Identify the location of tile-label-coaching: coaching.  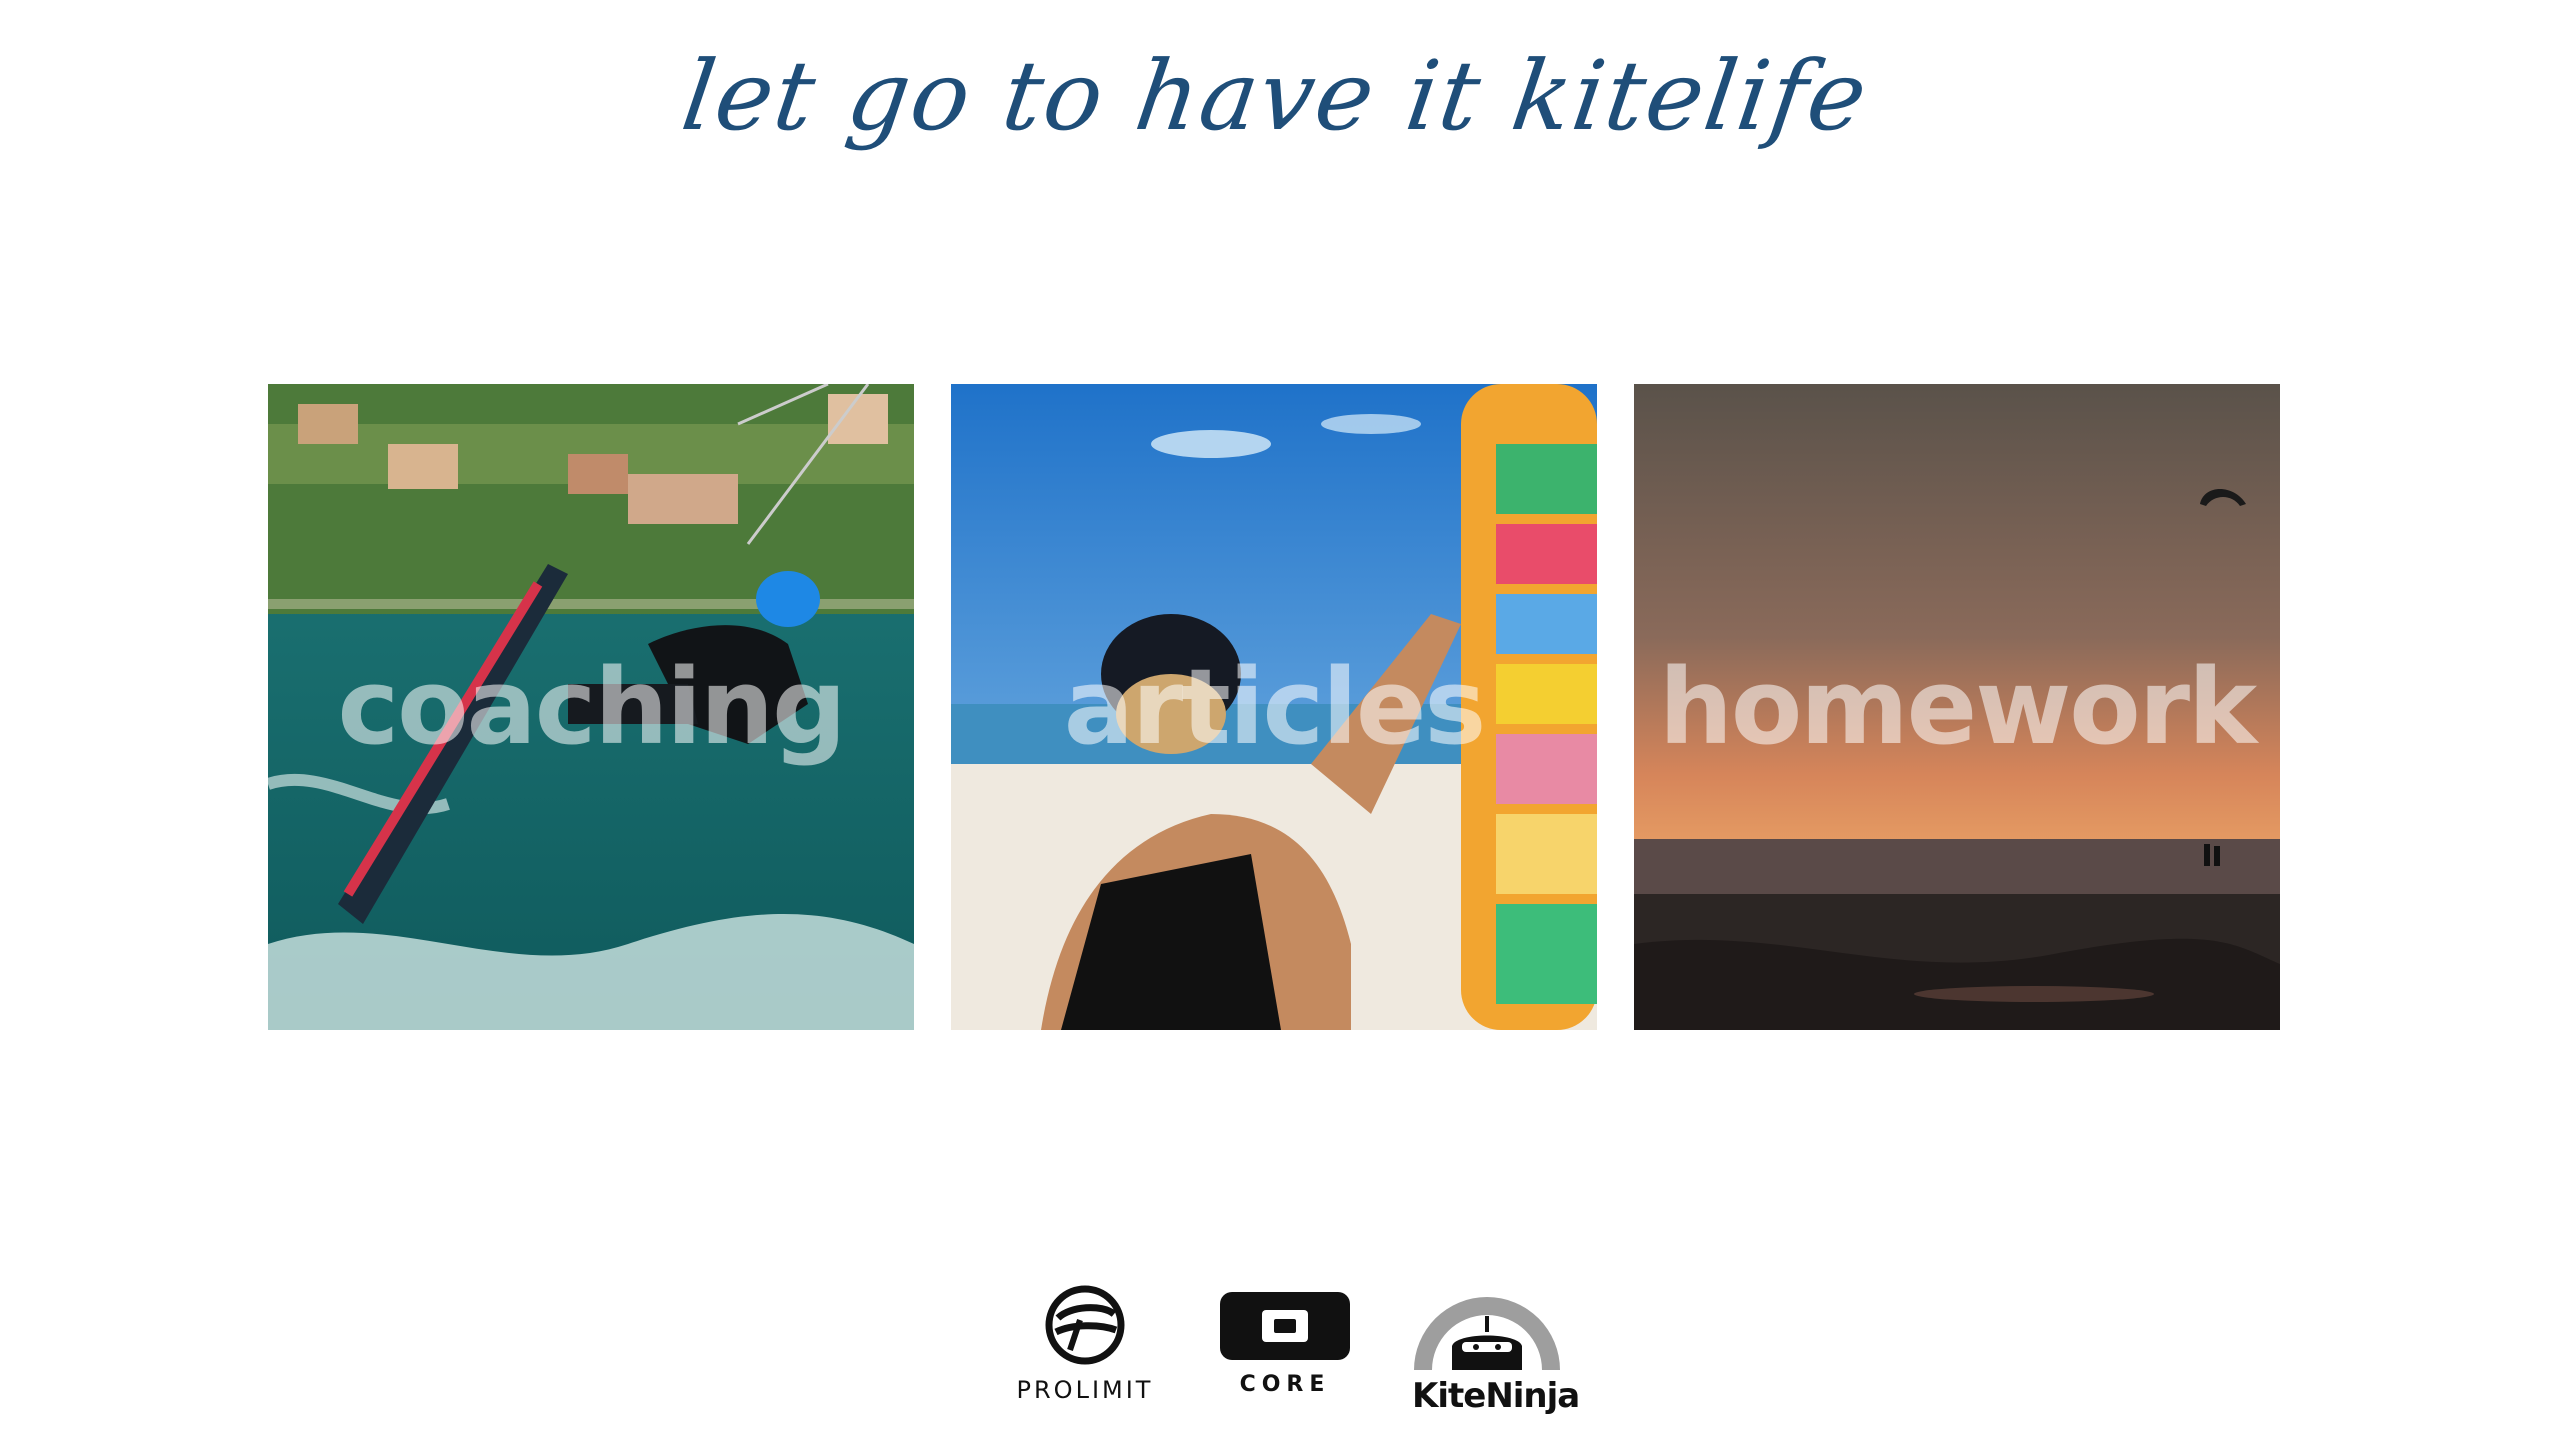
(591, 707).